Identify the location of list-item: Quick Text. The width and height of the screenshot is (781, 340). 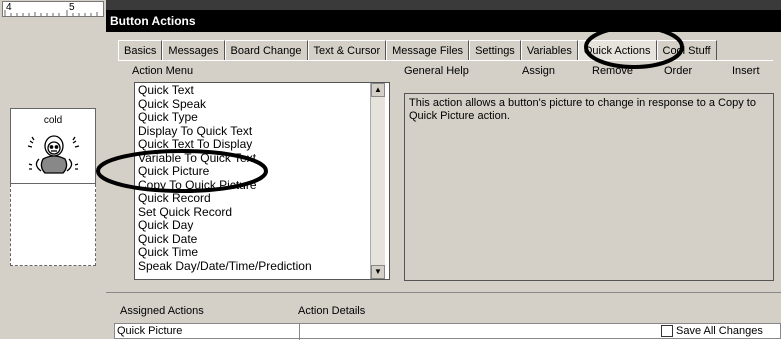
(263, 90).